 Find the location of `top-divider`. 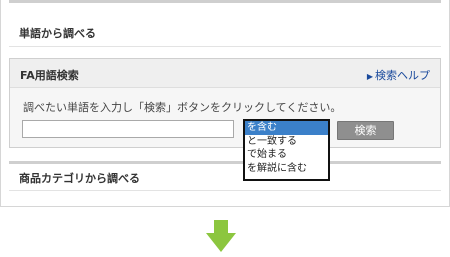

top-divider is located at coordinates (225, 1).